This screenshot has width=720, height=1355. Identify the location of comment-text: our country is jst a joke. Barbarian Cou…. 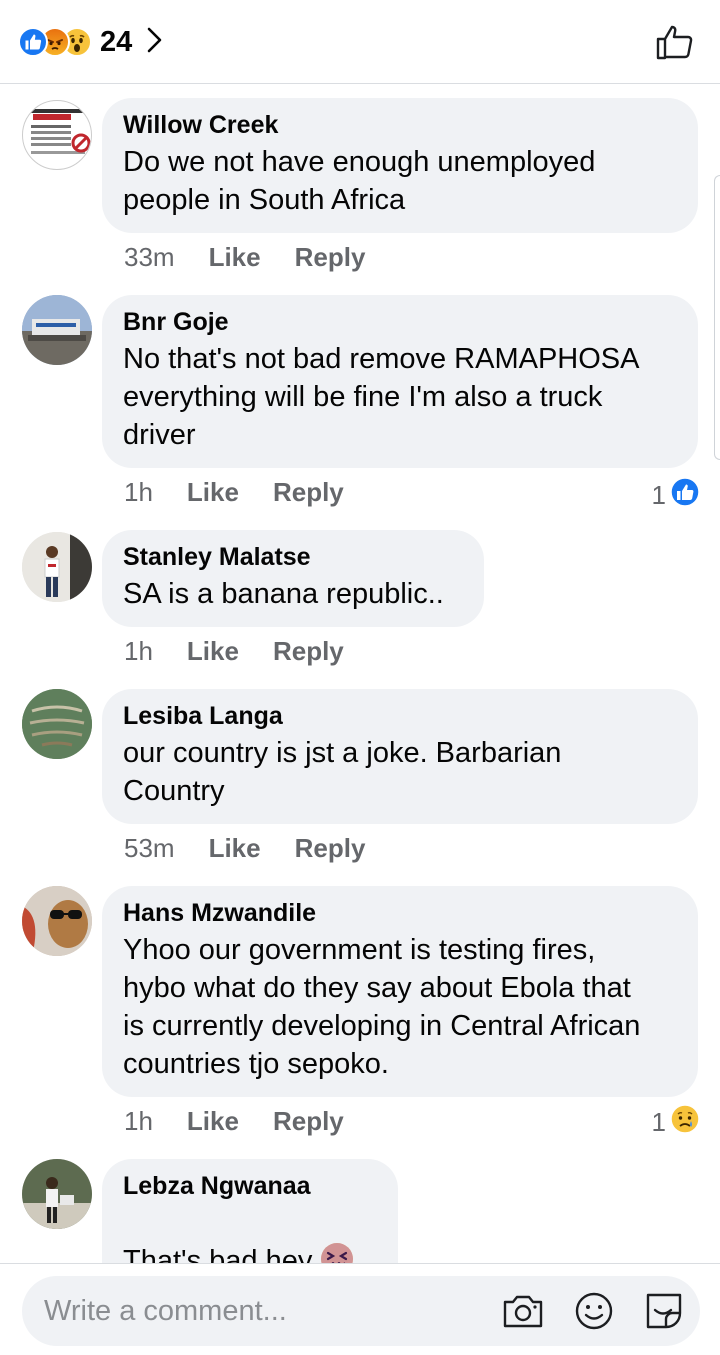
(342, 772).